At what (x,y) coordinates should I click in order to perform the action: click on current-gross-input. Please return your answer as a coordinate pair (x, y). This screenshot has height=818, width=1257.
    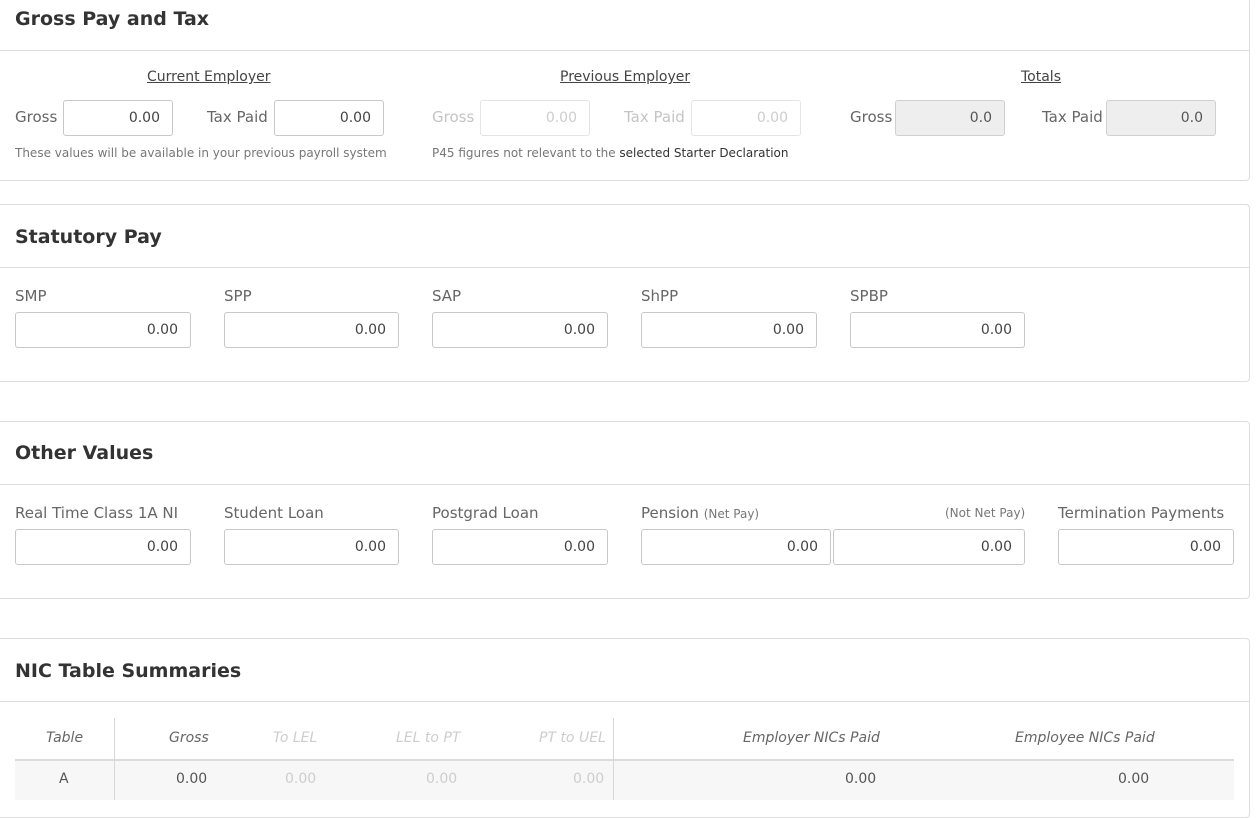
    Looking at the image, I should click on (118, 118).